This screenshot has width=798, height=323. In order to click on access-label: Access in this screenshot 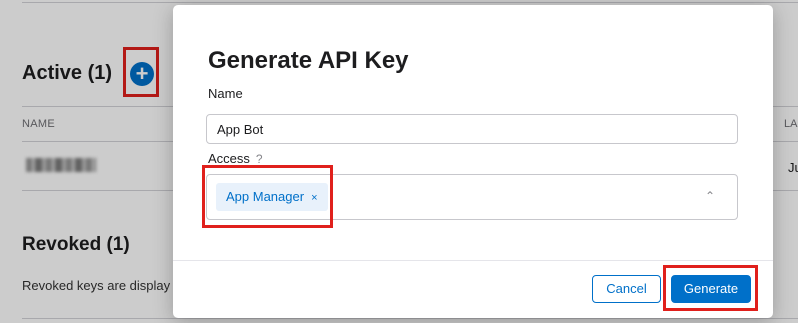, I will do `click(229, 158)`.